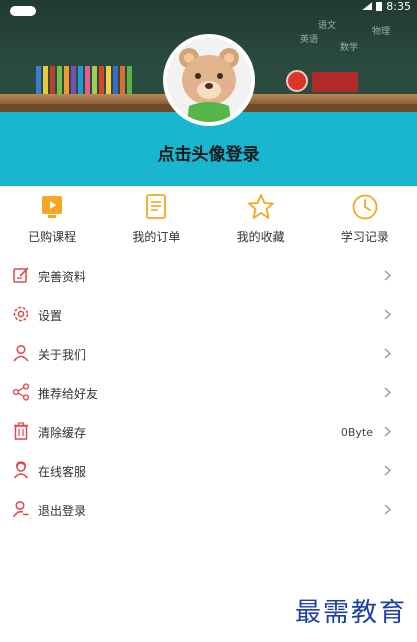 This screenshot has height=642, width=417. Describe the element at coordinates (62, 277) in the screenshot. I see `menu-item-label: 完善资料` at that location.